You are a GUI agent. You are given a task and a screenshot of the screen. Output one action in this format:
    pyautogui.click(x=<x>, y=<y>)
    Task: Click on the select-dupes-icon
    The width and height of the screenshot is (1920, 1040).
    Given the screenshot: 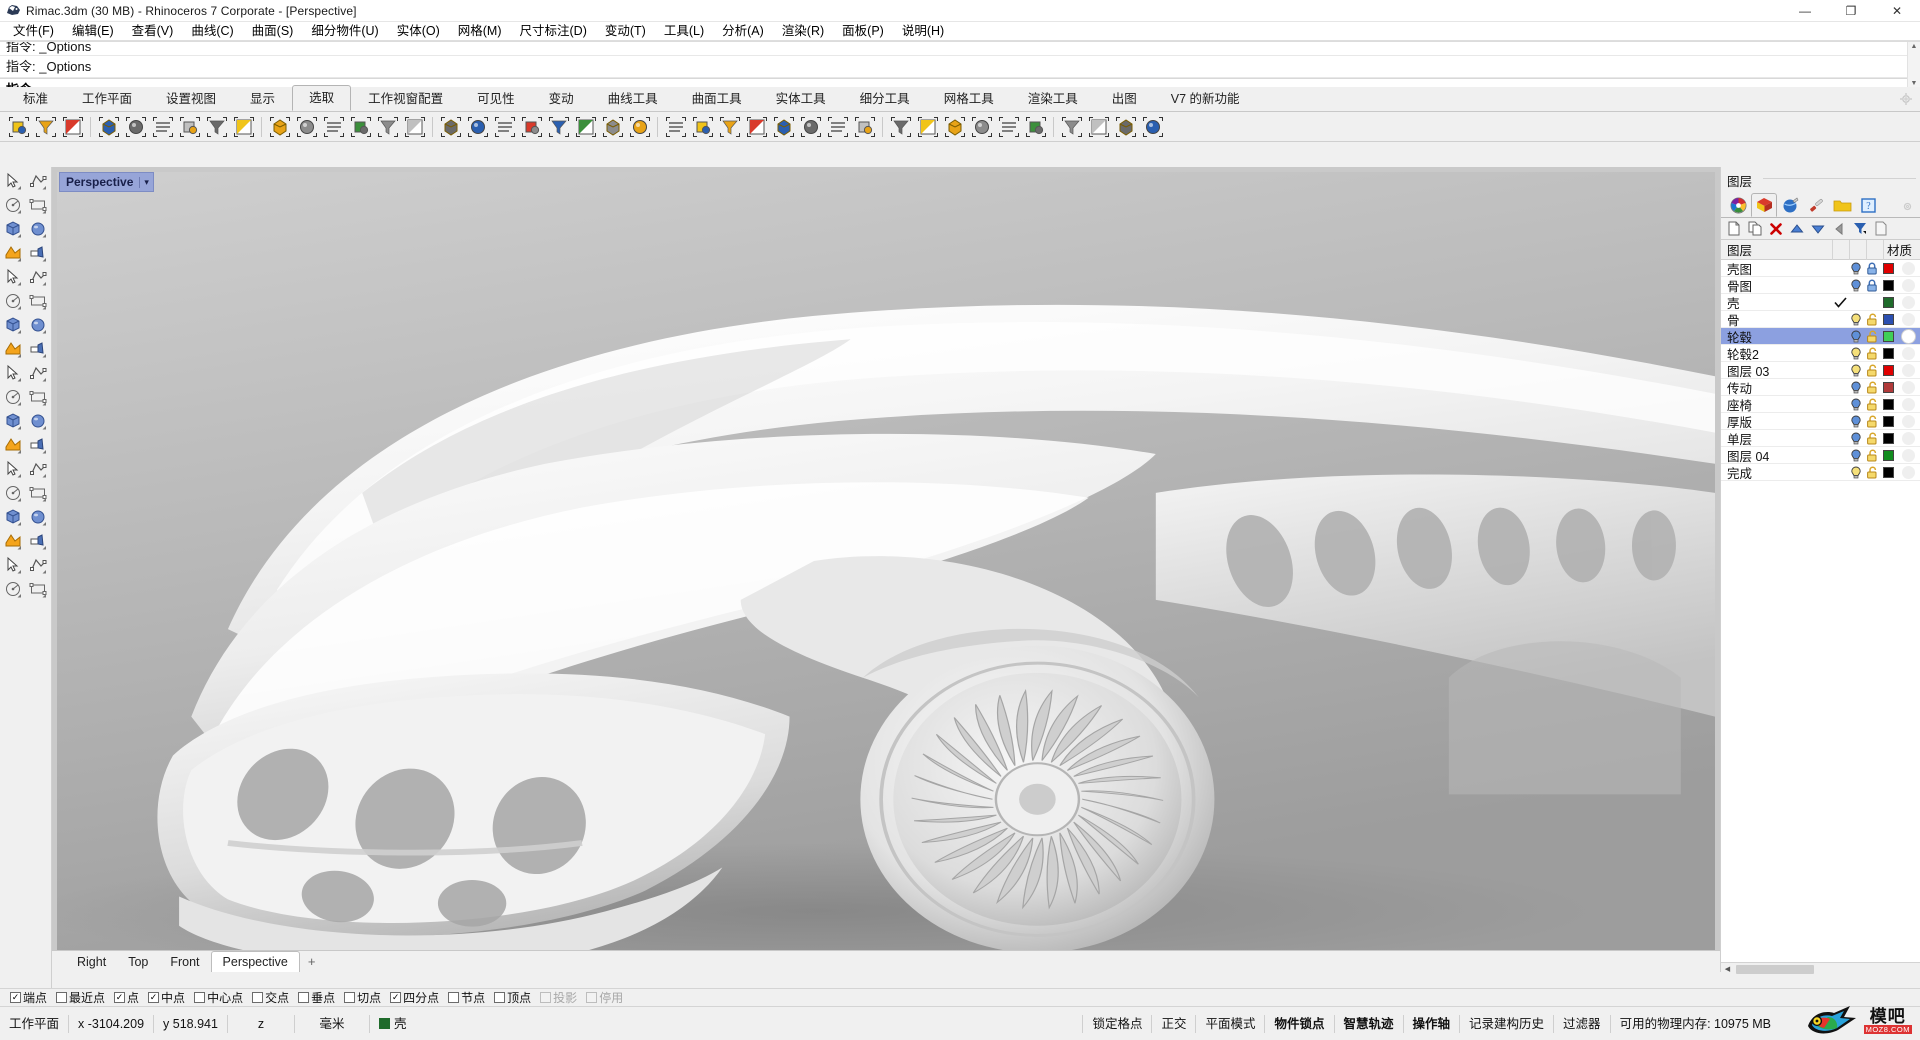 What is the action you would take?
    pyautogui.click(x=927, y=126)
    